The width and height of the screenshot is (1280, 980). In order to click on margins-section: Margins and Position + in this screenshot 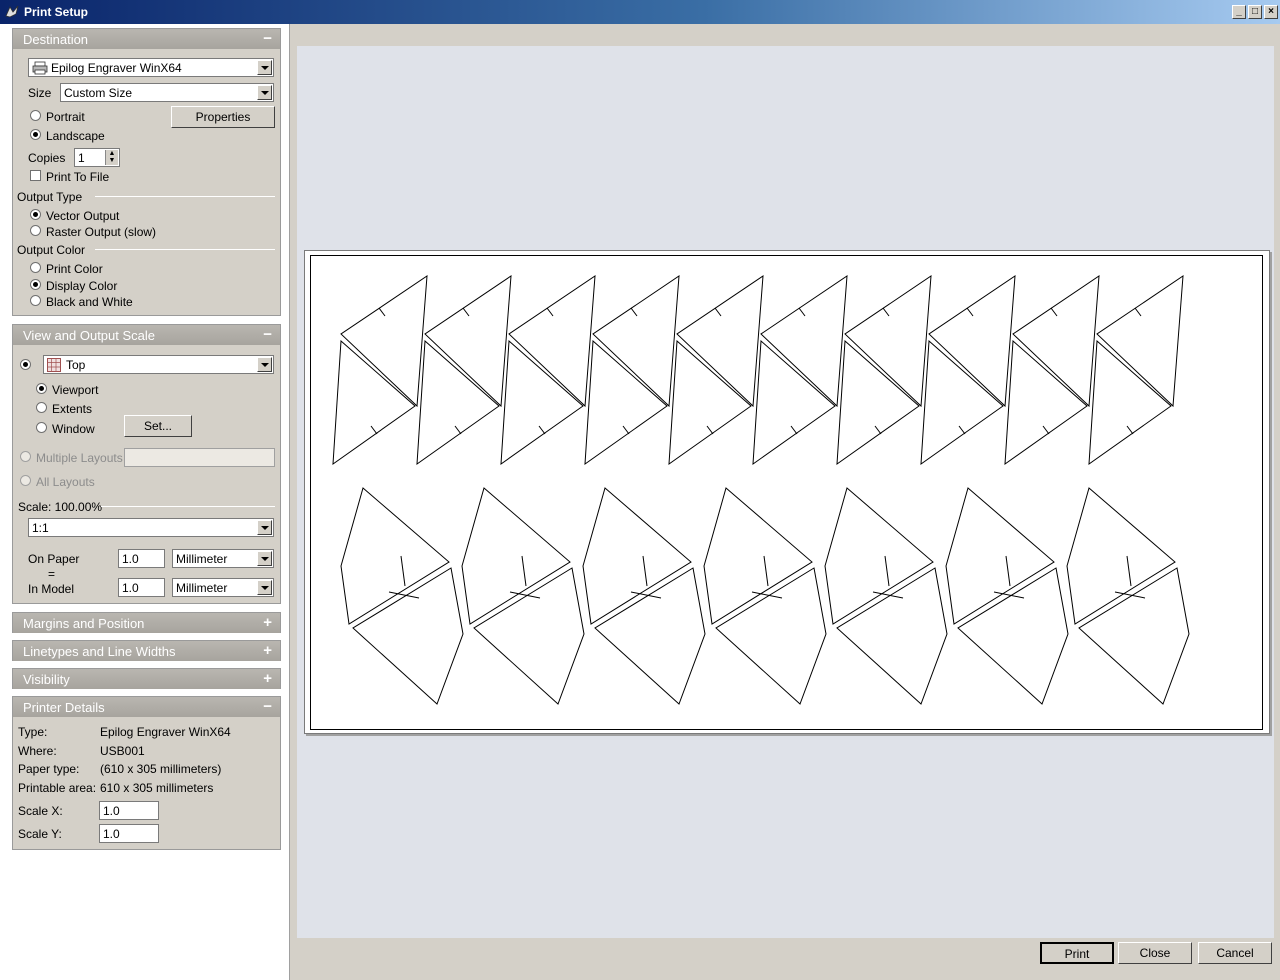, I will do `click(146, 622)`.